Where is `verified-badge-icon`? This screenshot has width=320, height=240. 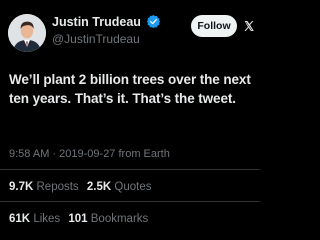
verified-badge-icon is located at coordinates (153, 21).